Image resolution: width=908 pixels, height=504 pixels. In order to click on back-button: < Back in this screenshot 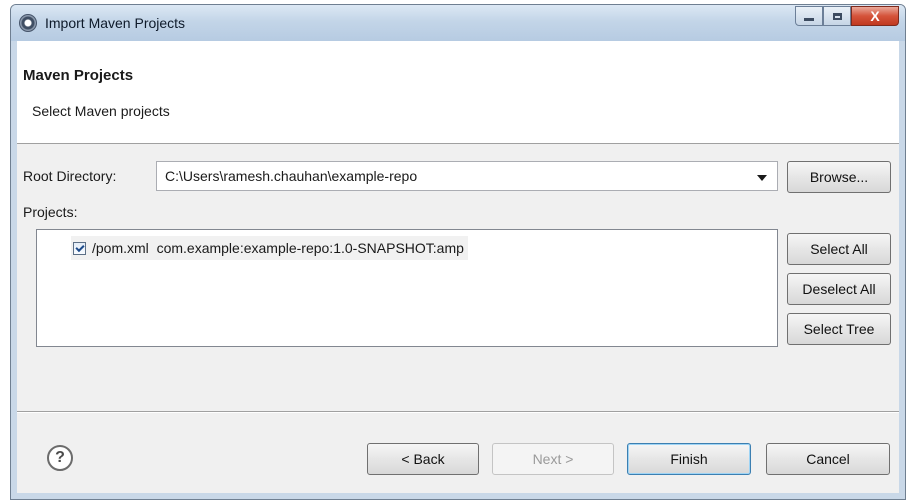, I will do `click(423, 459)`.